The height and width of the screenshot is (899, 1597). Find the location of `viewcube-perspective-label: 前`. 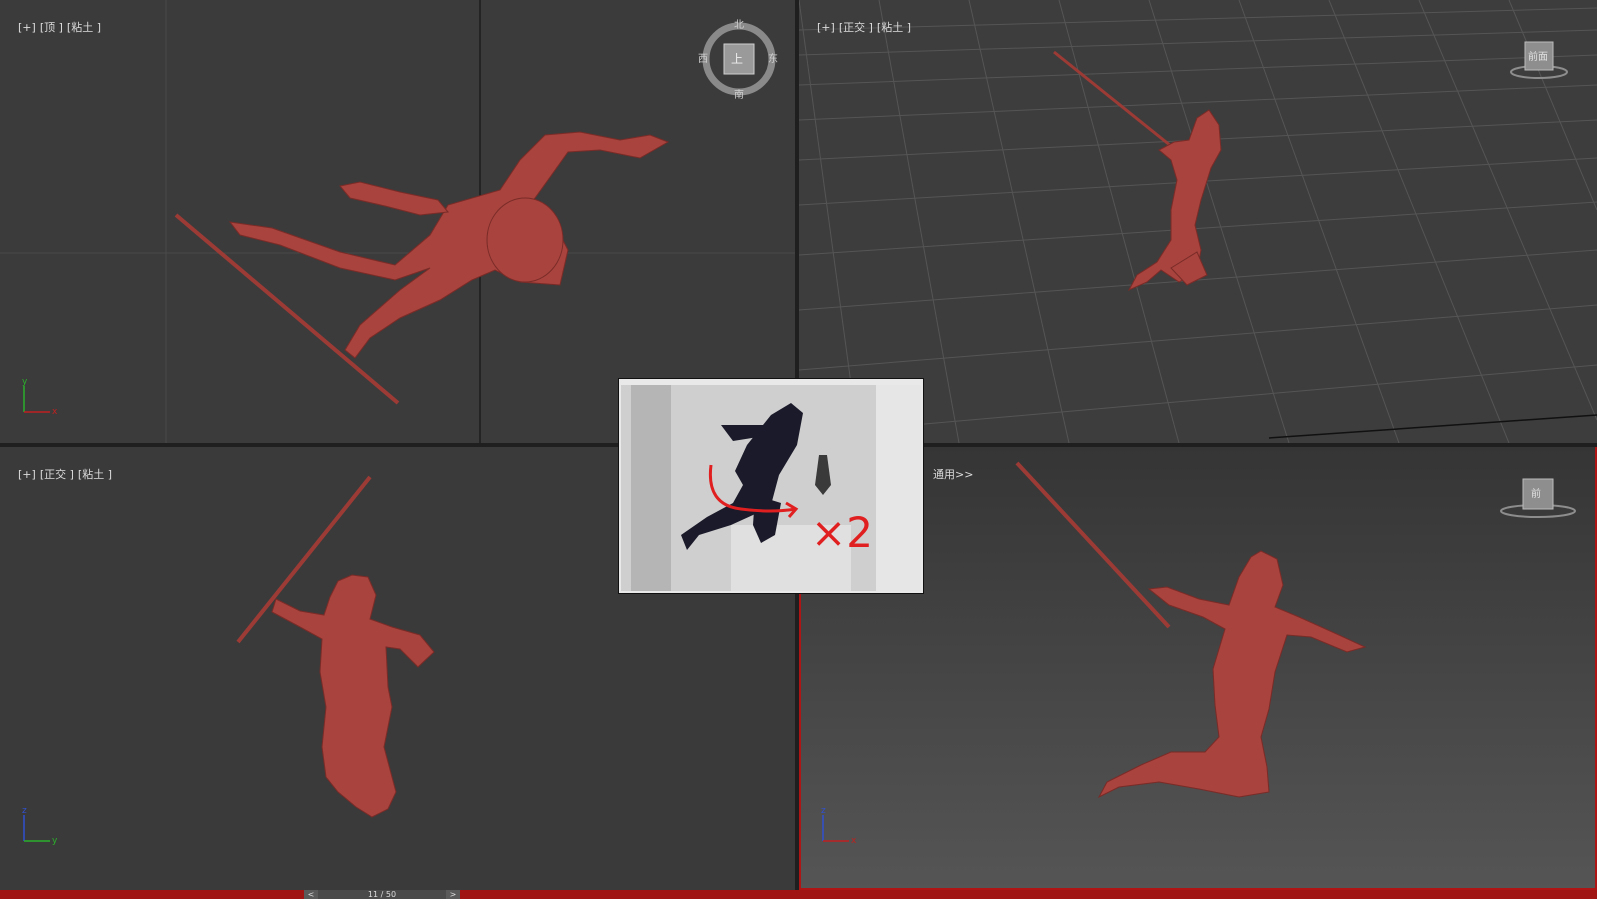

viewcube-perspective-label: 前 is located at coordinates (1536, 492).